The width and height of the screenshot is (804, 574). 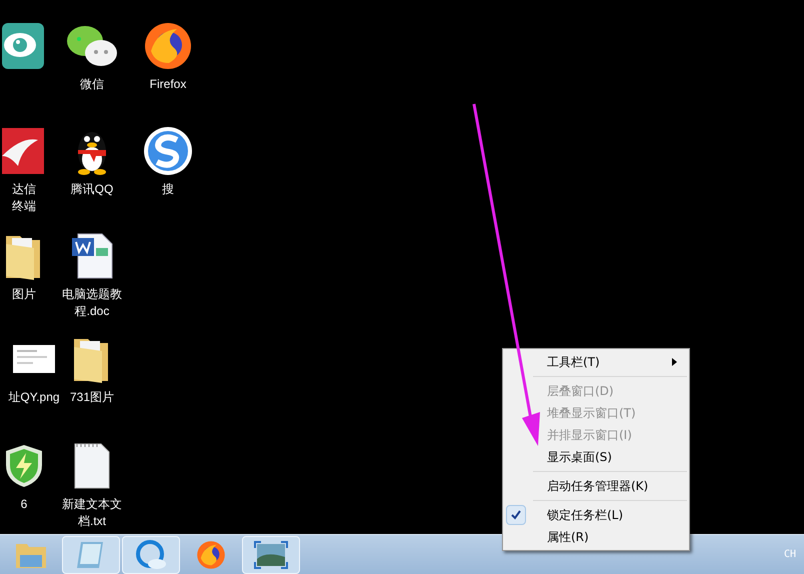 I want to click on icon-label: 电脑选题教 程.doc, so click(x=92, y=303).